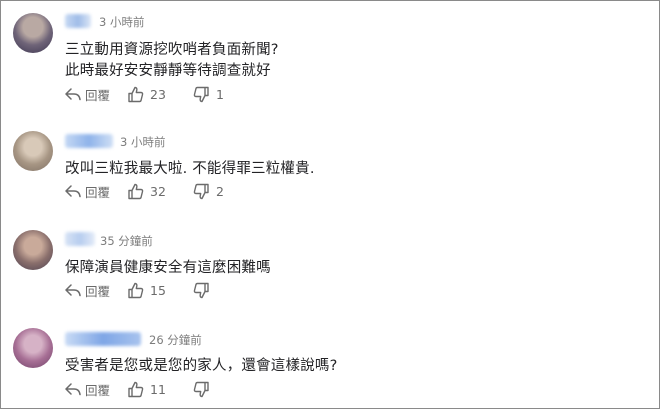  I want to click on like-count: 11, so click(158, 389).